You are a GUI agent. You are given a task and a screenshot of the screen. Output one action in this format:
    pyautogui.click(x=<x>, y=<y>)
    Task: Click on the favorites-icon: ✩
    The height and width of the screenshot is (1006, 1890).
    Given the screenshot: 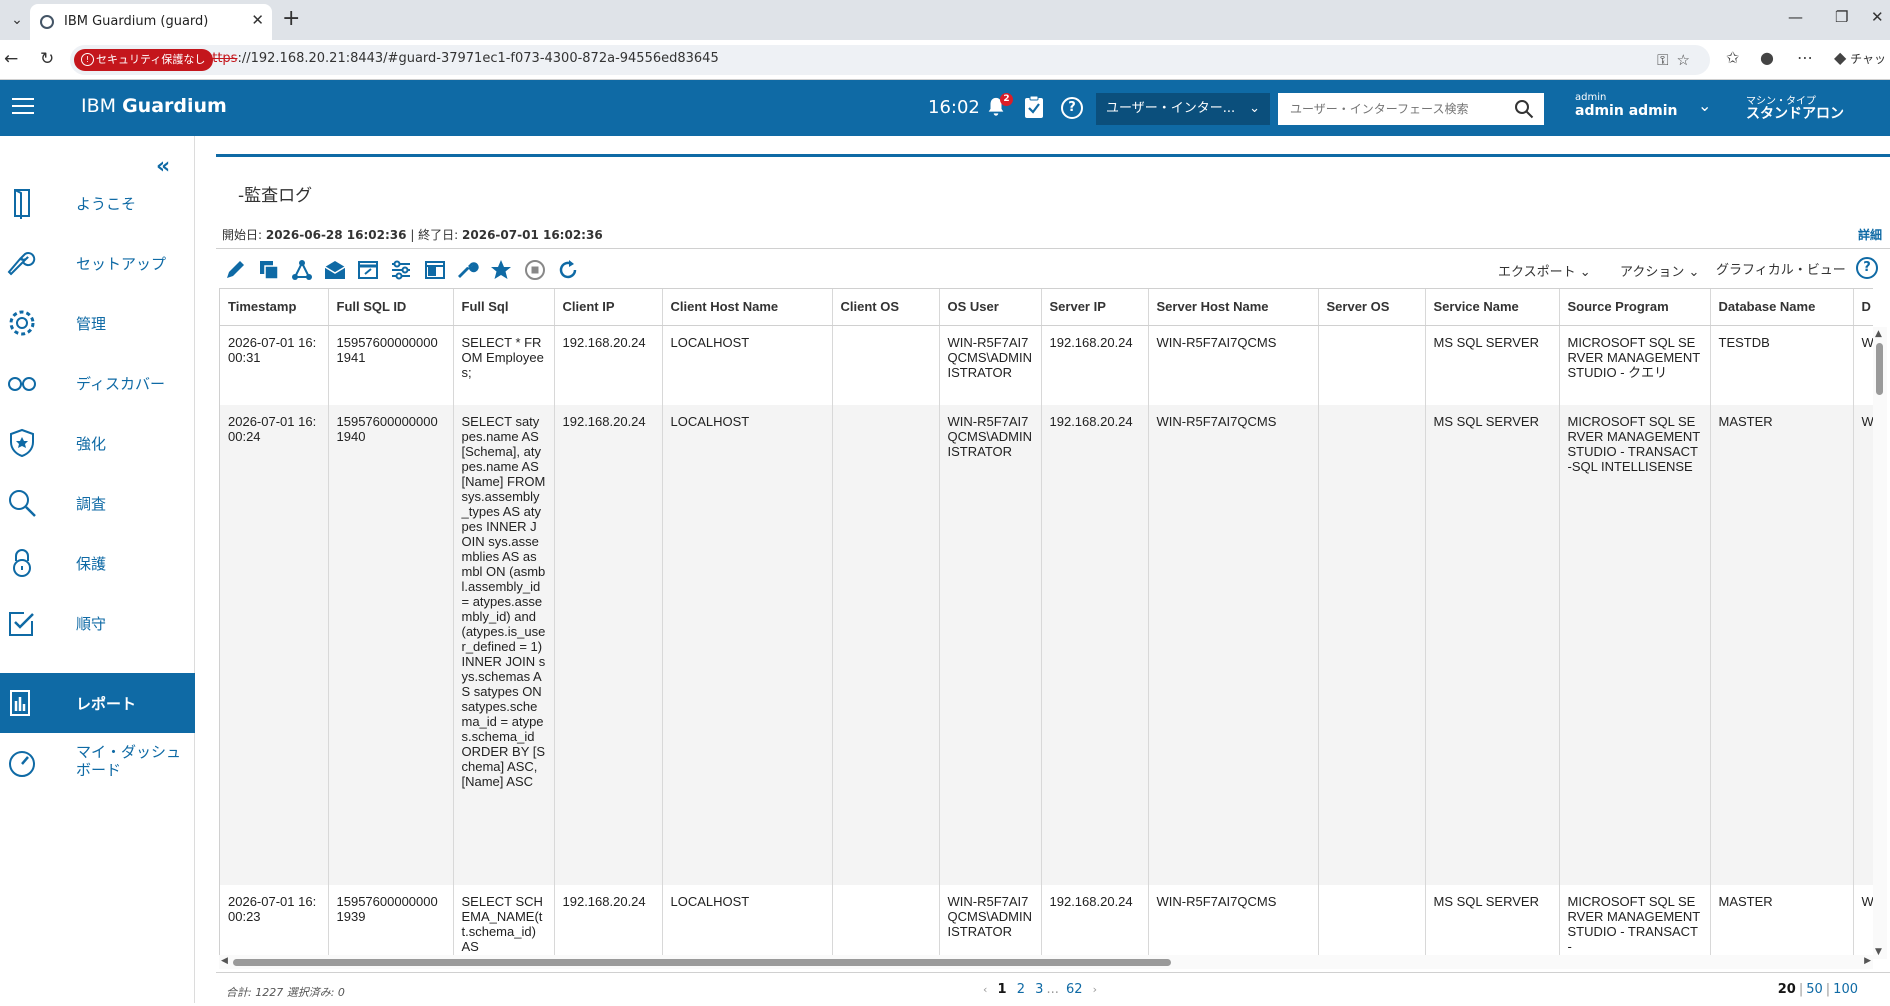 What is the action you would take?
    pyautogui.click(x=1732, y=57)
    